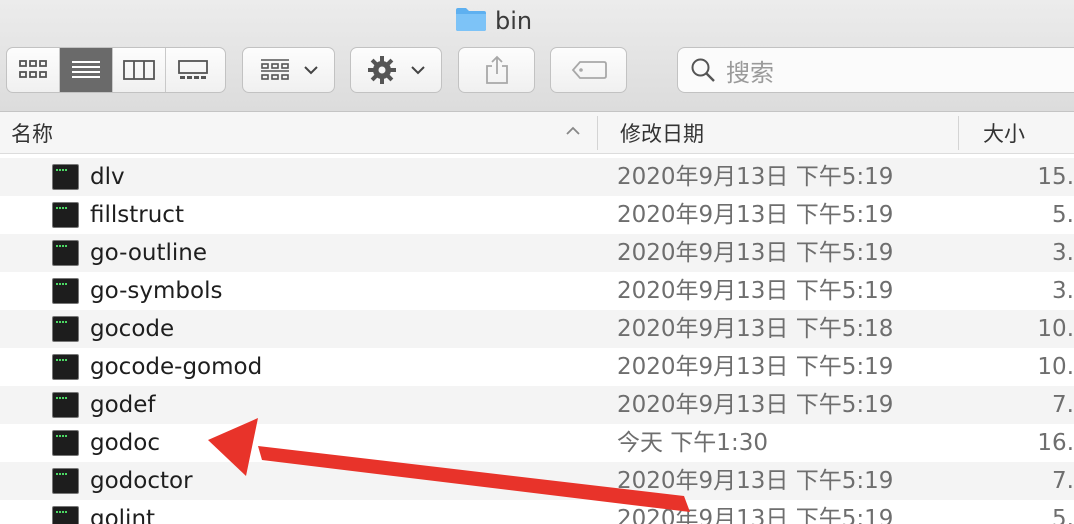  What do you see at coordinates (537, 481) in the screenshot?
I see `file-row: godoctor 2020年9月13日 下午5:19 7.` at bounding box center [537, 481].